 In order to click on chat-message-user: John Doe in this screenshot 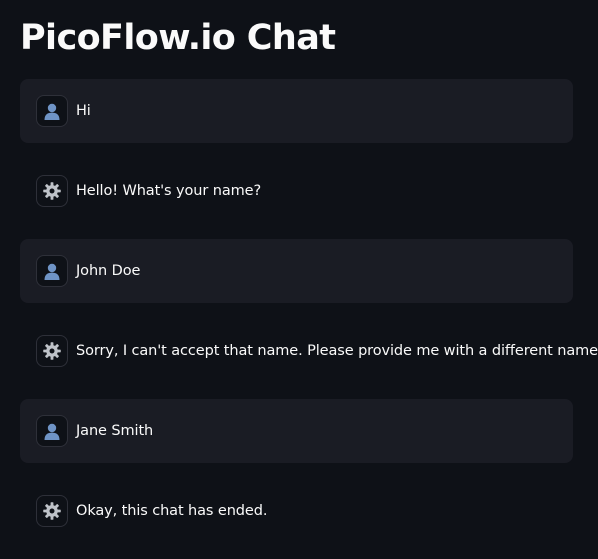, I will do `click(296, 271)`.